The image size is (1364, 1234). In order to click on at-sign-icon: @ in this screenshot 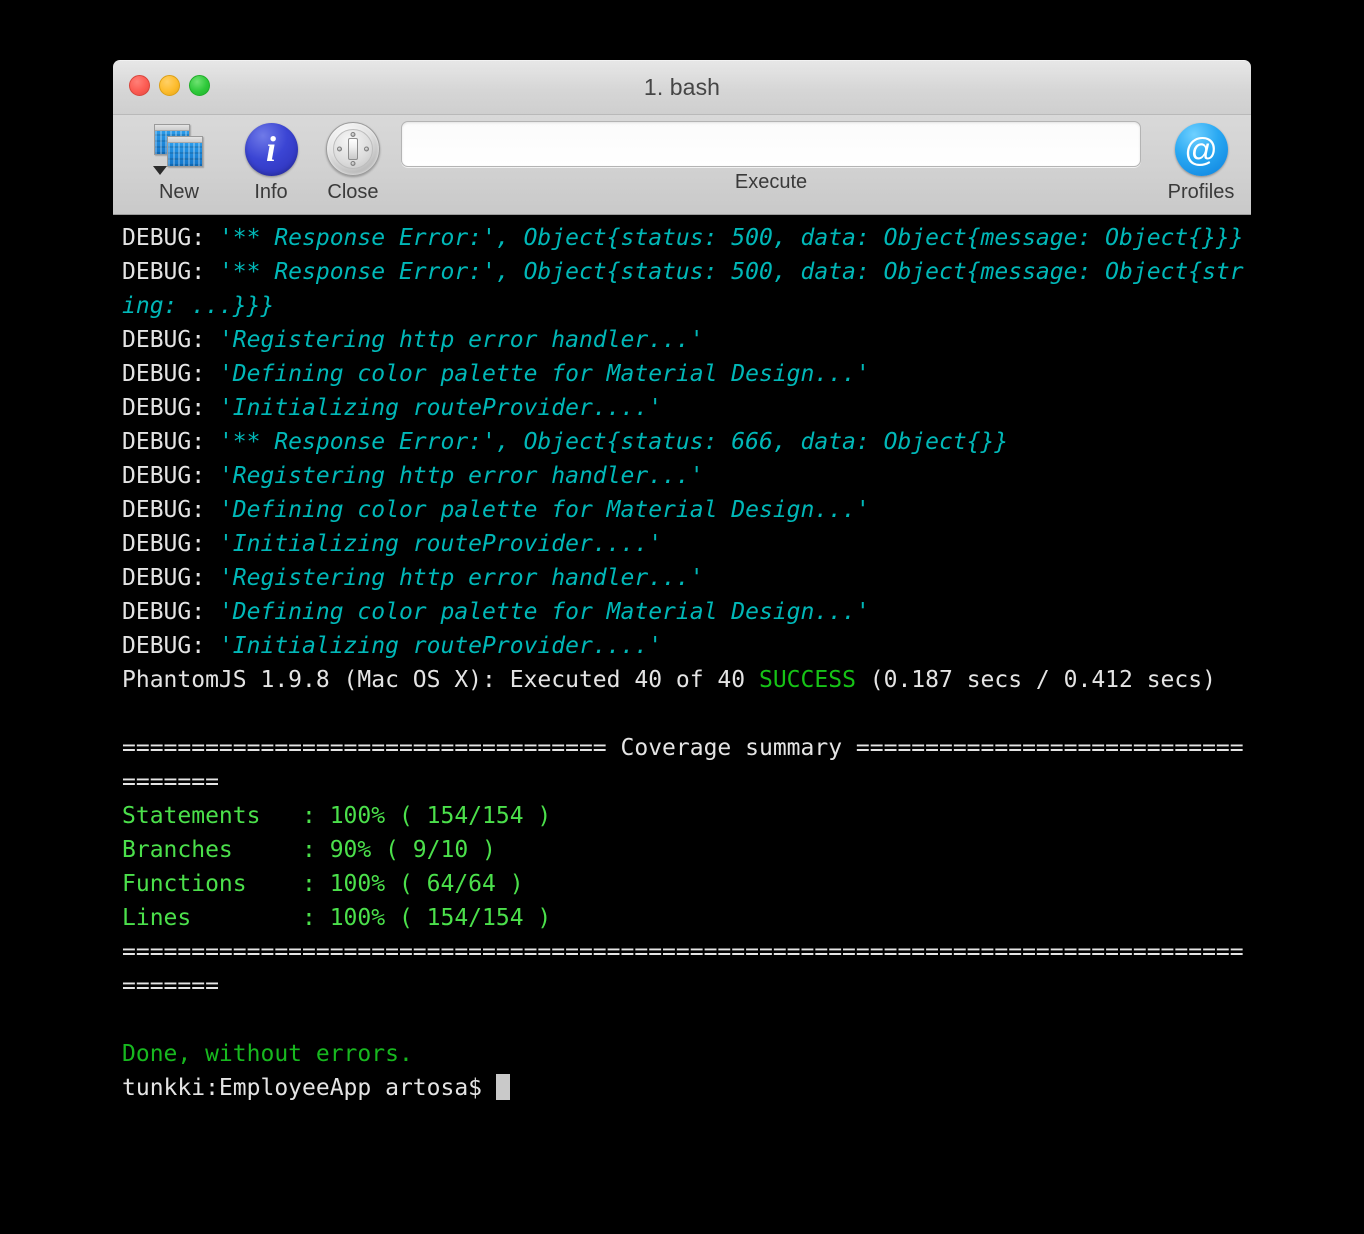, I will do `click(1201, 149)`.